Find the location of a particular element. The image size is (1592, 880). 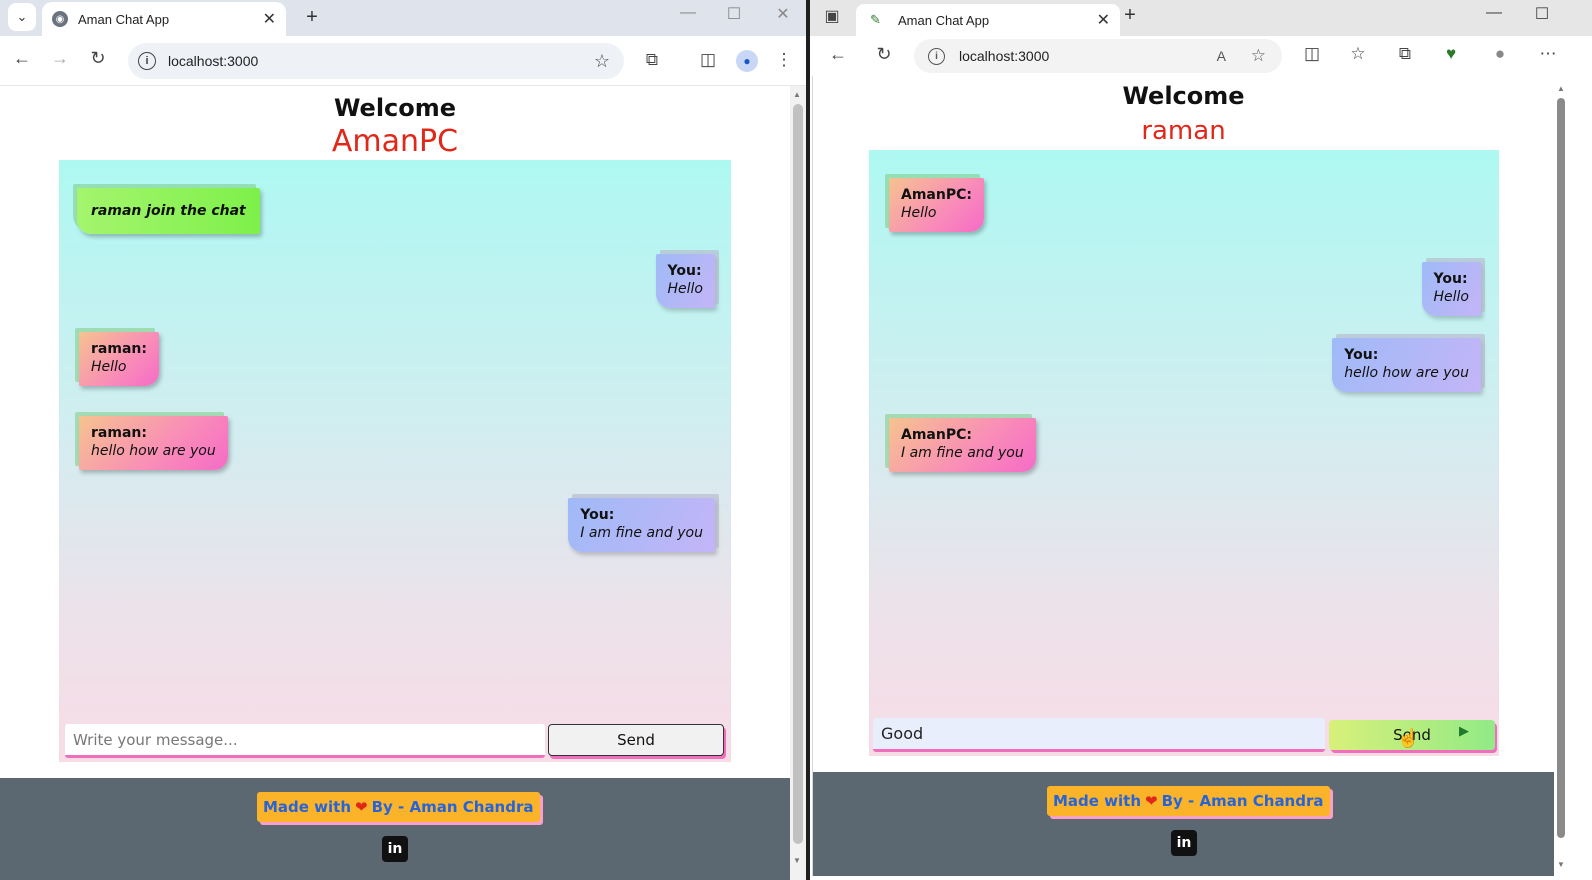

globe-icon: ◉ is located at coordinates (60, 19).